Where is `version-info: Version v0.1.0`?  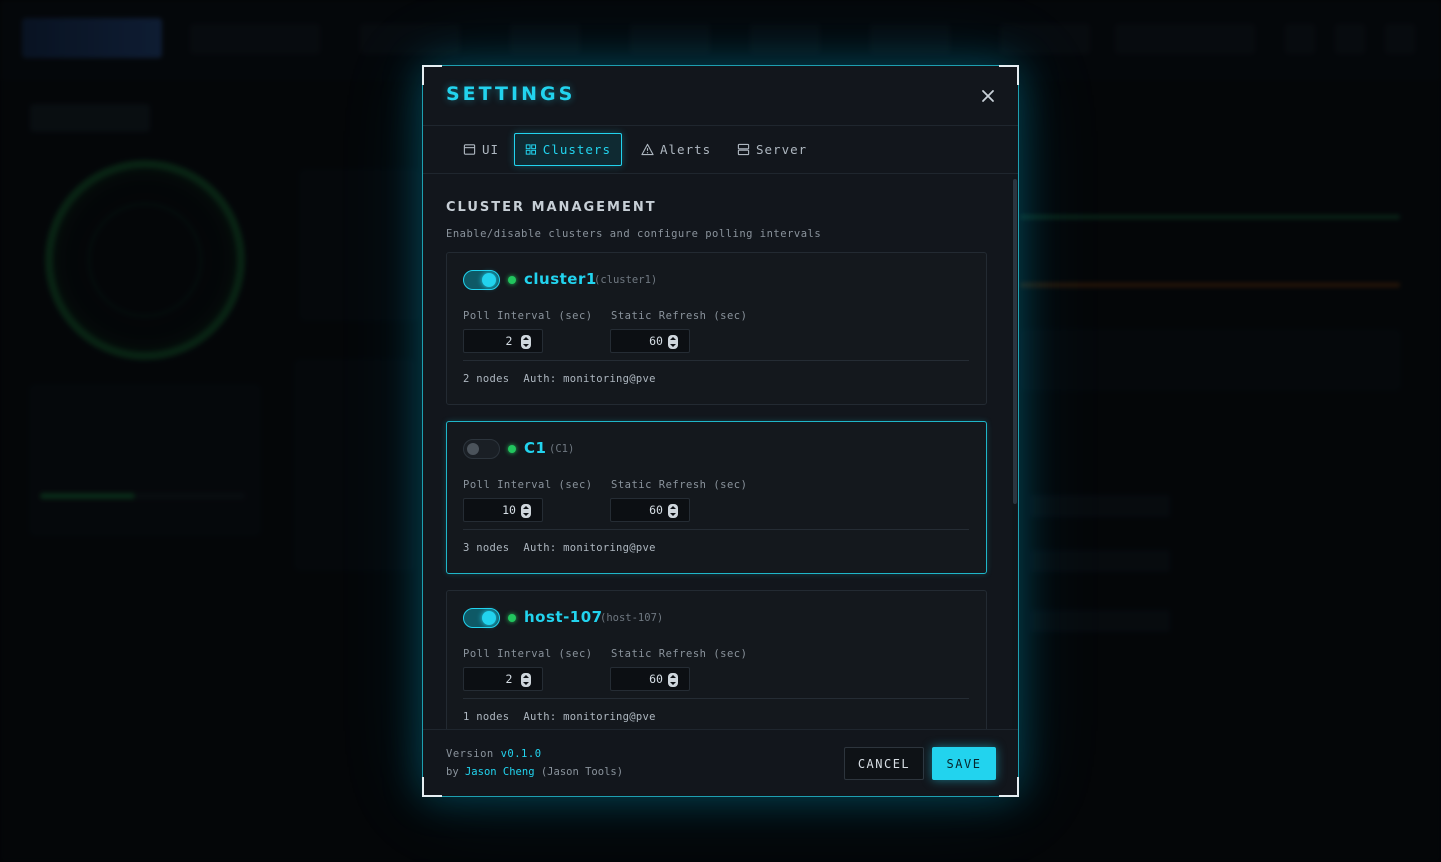
version-info: Version v0.1.0 is located at coordinates (494, 754).